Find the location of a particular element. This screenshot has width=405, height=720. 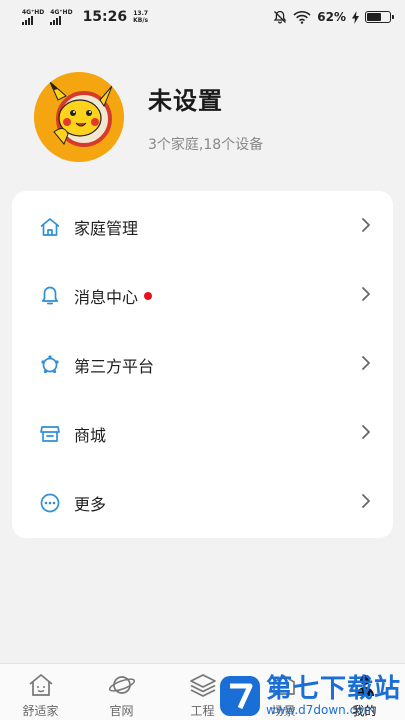

menu-item-message-center: 消息中心 is located at coordinates (202, 295).